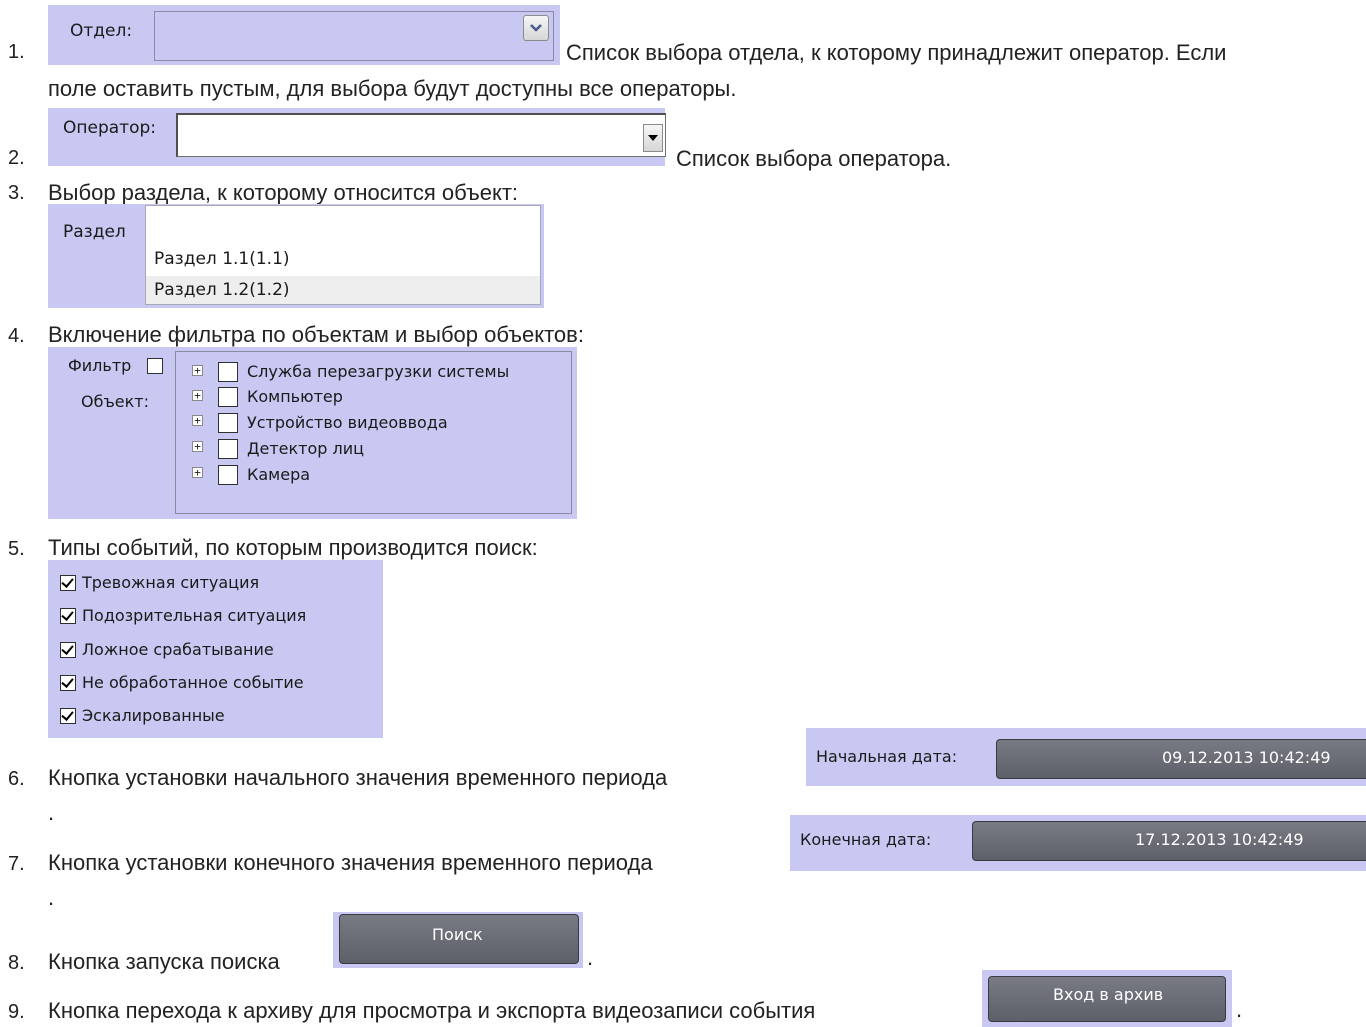 This screenshot has width=1366, height=1027. What do you see at coordinates (16, 549) in the screenshot?
I see `item-5-number: 5.` at bounding box center [16, 549].